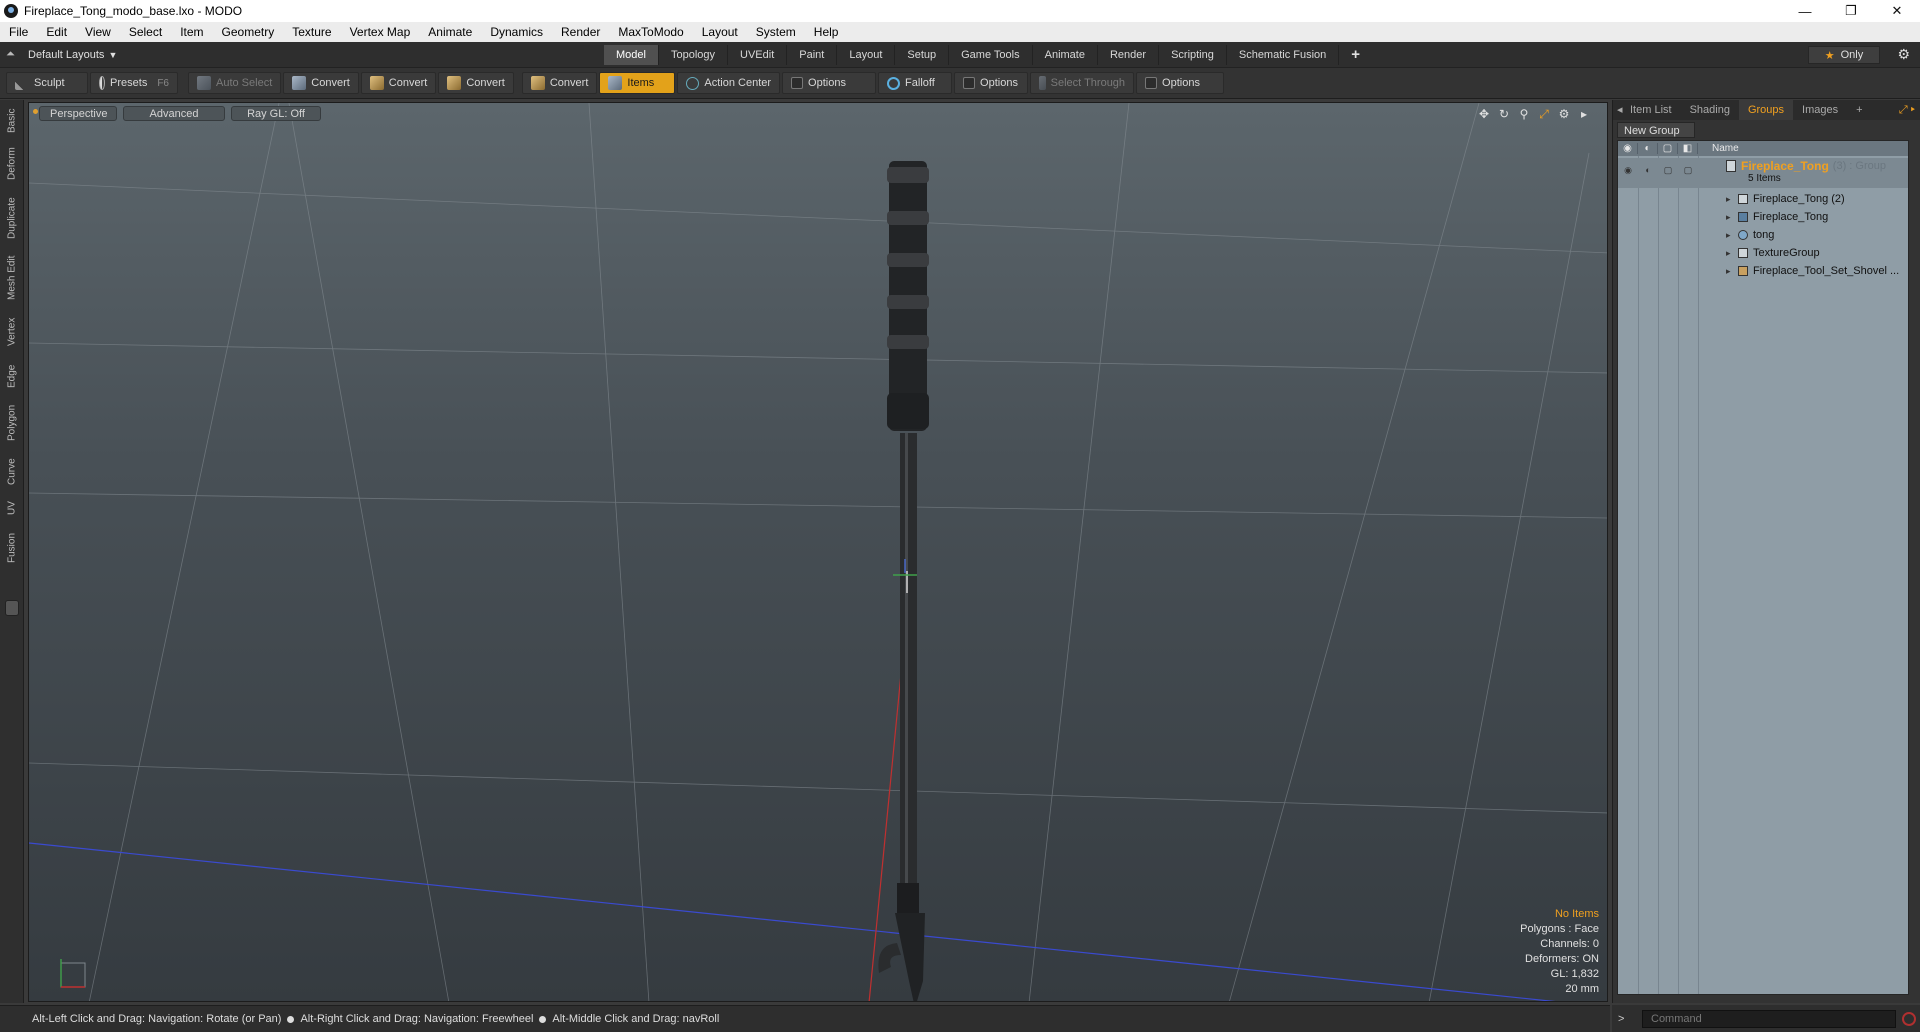  Describe the element at coordinates (18, 32) in the screenshot. I see `menu-file: File` at that location.